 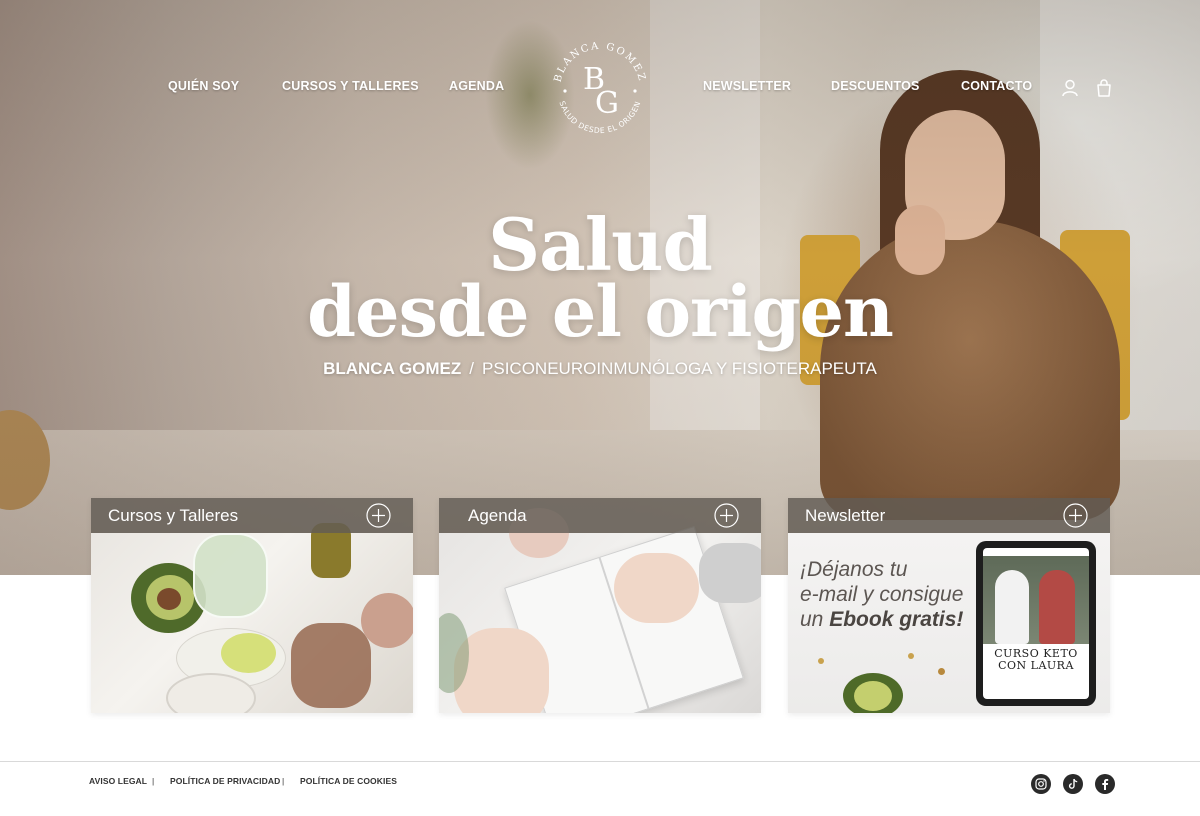 I want to click on card-header: Cursos y Talleres, so click(x=252, y=515).